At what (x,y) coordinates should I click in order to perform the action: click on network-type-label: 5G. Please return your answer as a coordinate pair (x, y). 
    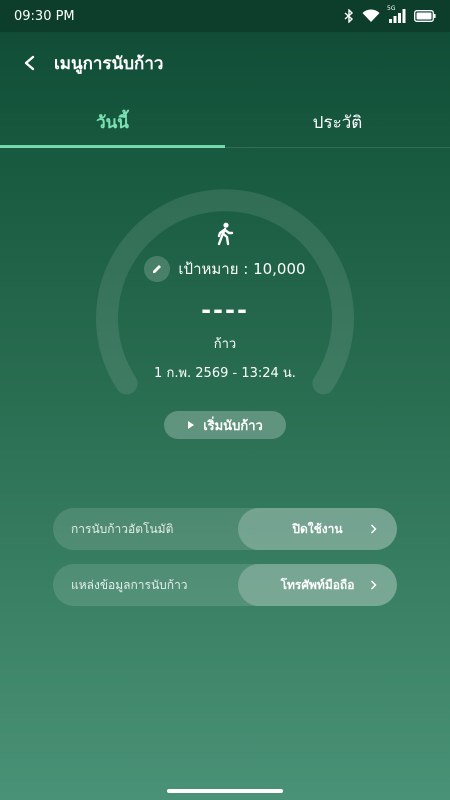
    Looking at the image, I should click on (391, 8).